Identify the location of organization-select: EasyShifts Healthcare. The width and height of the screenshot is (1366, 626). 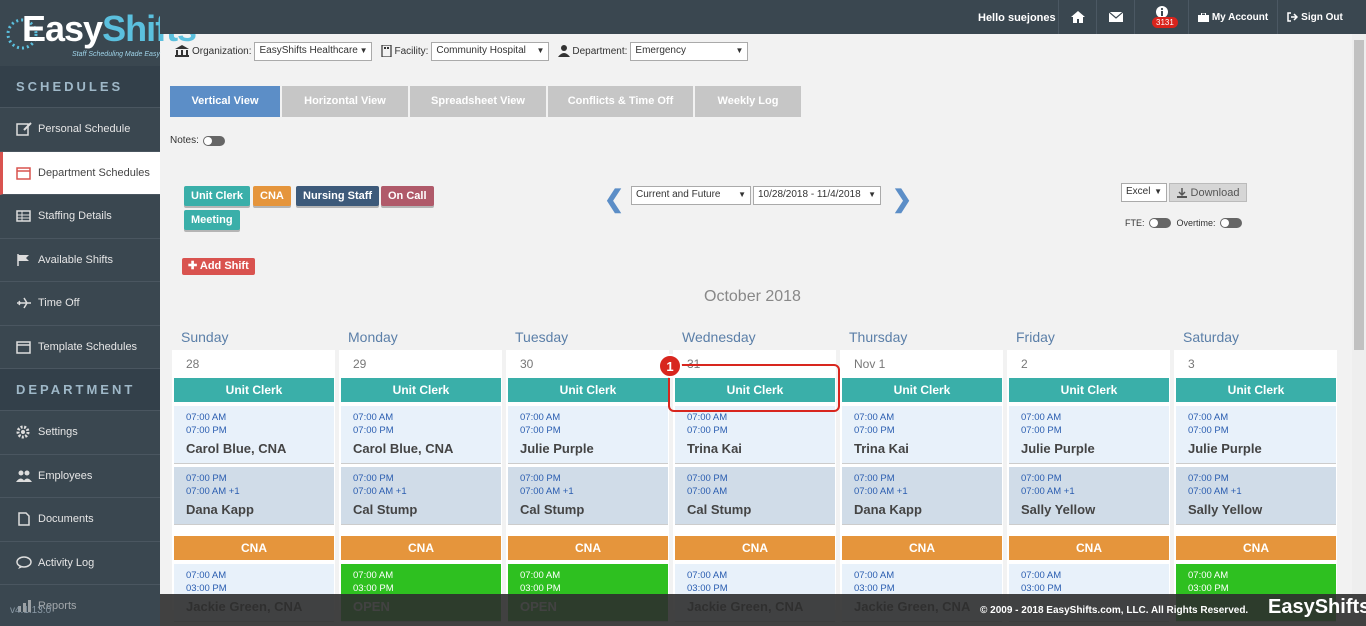
(313, 51).